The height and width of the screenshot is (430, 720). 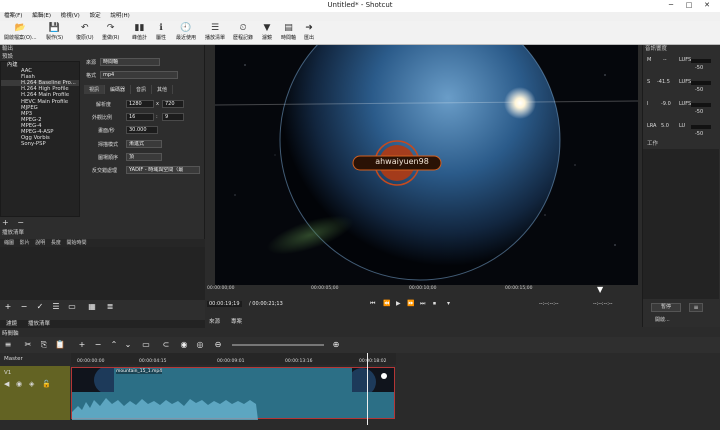 I want to click on aspect-height-input: 9, so click(x=173, y=117).